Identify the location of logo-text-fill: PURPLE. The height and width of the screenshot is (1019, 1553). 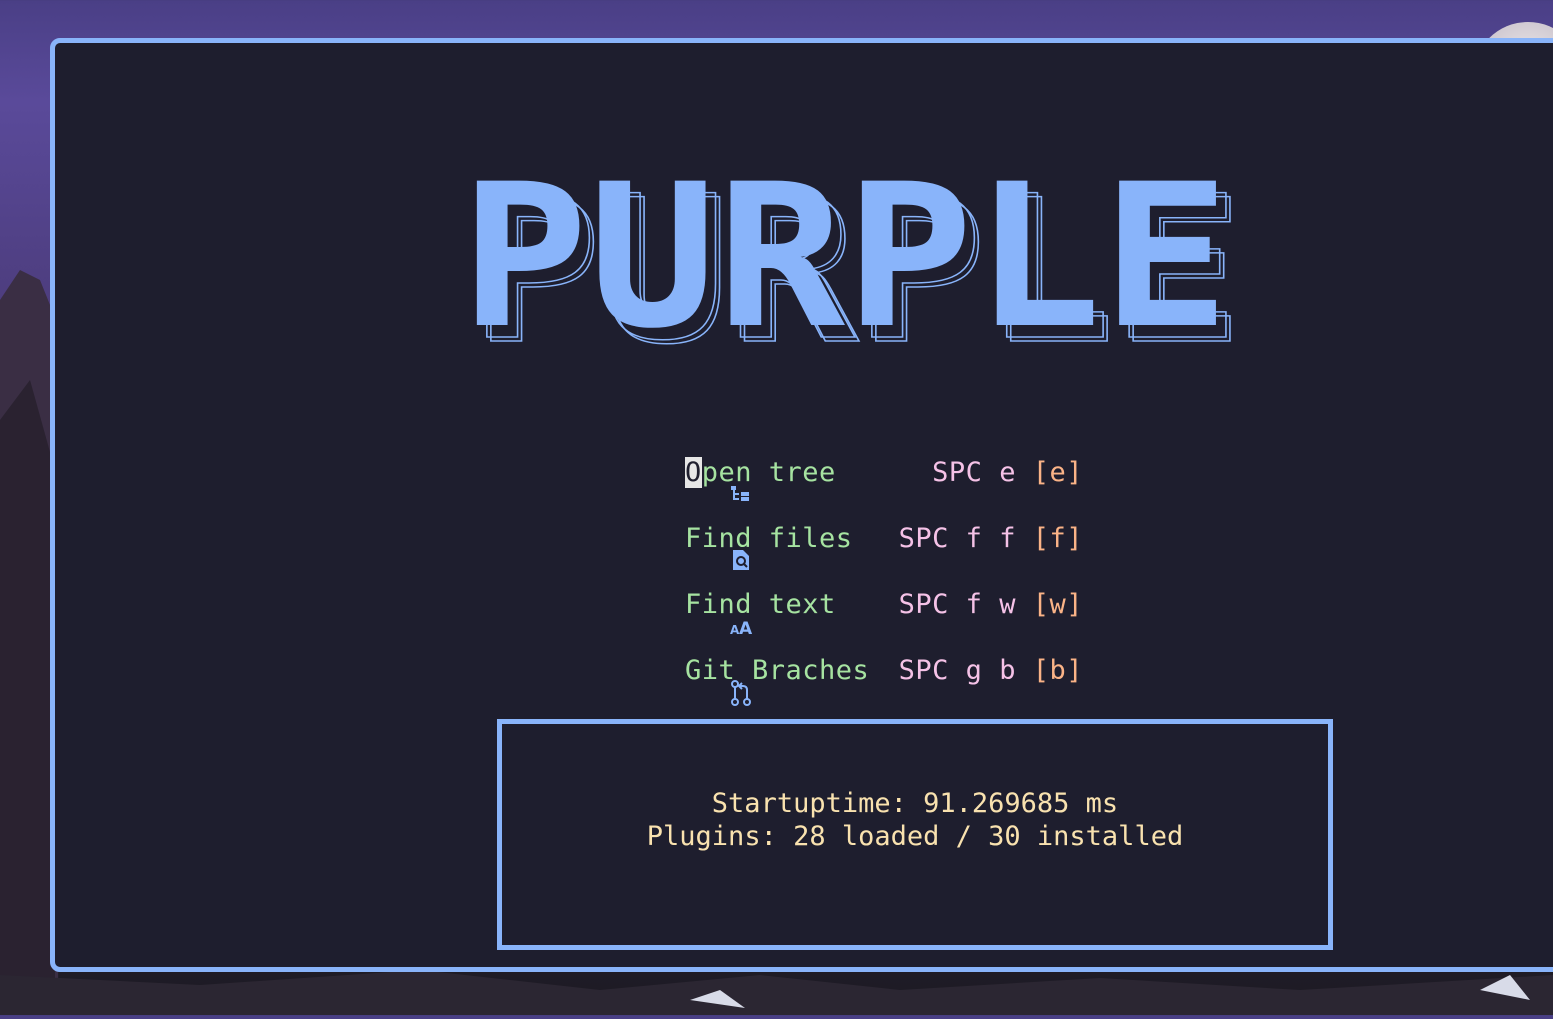
(845, 250).